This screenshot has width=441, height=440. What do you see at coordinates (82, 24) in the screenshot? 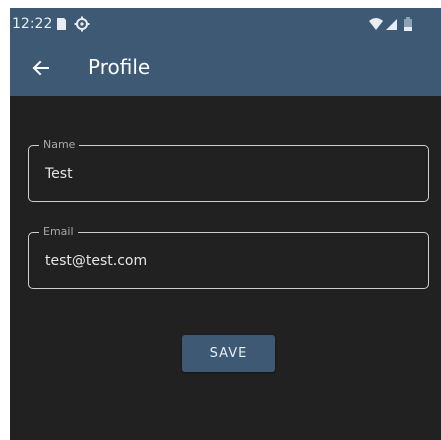
I see `settings-icon` at bounding box center [82, 24].